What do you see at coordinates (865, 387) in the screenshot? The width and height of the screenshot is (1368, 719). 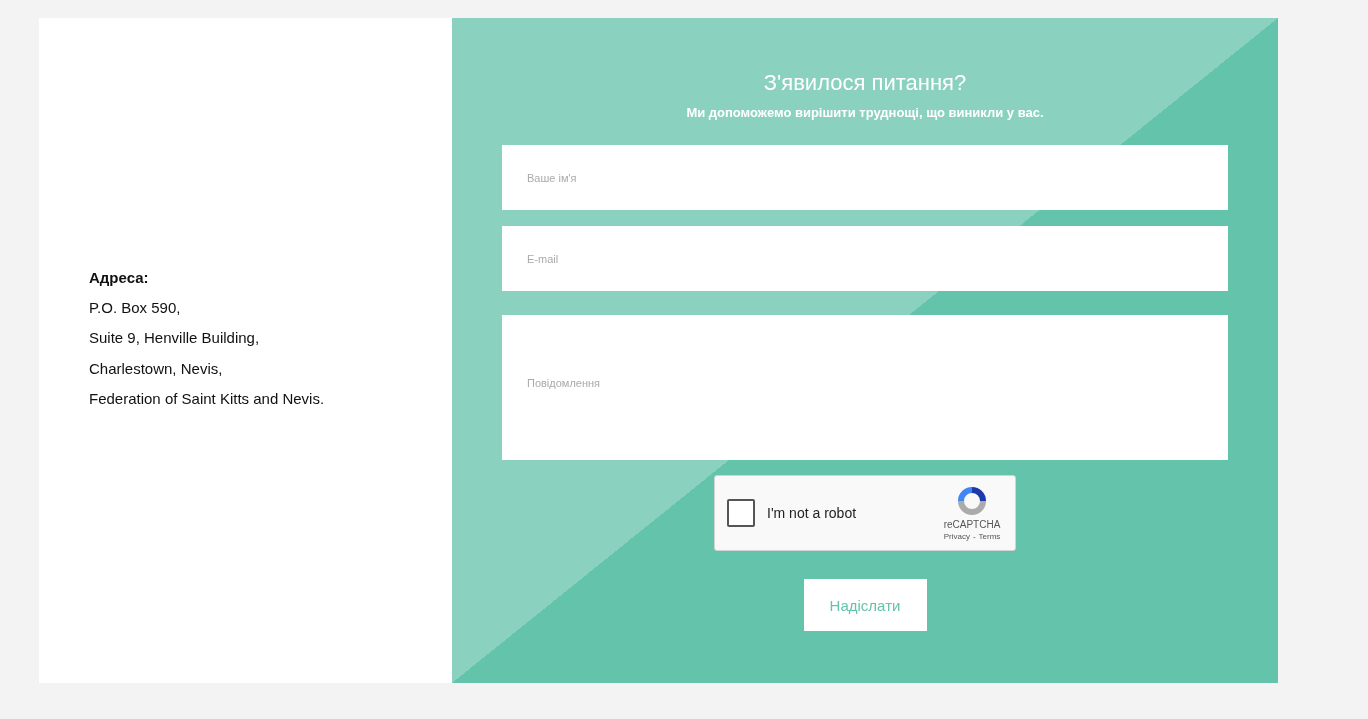 I see `message-field: Повідомлення` at bounding box center [865, 387].